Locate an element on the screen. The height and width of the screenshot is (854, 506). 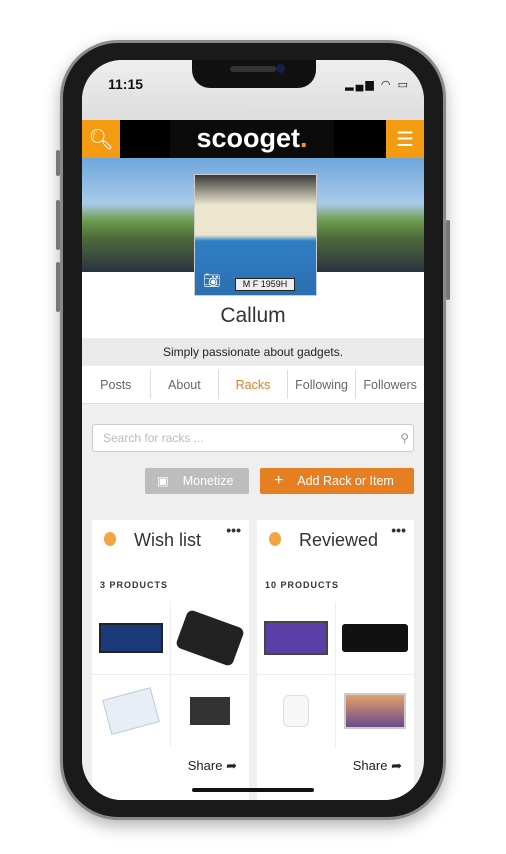
volume-down-button is located at coordinates (58, 287).